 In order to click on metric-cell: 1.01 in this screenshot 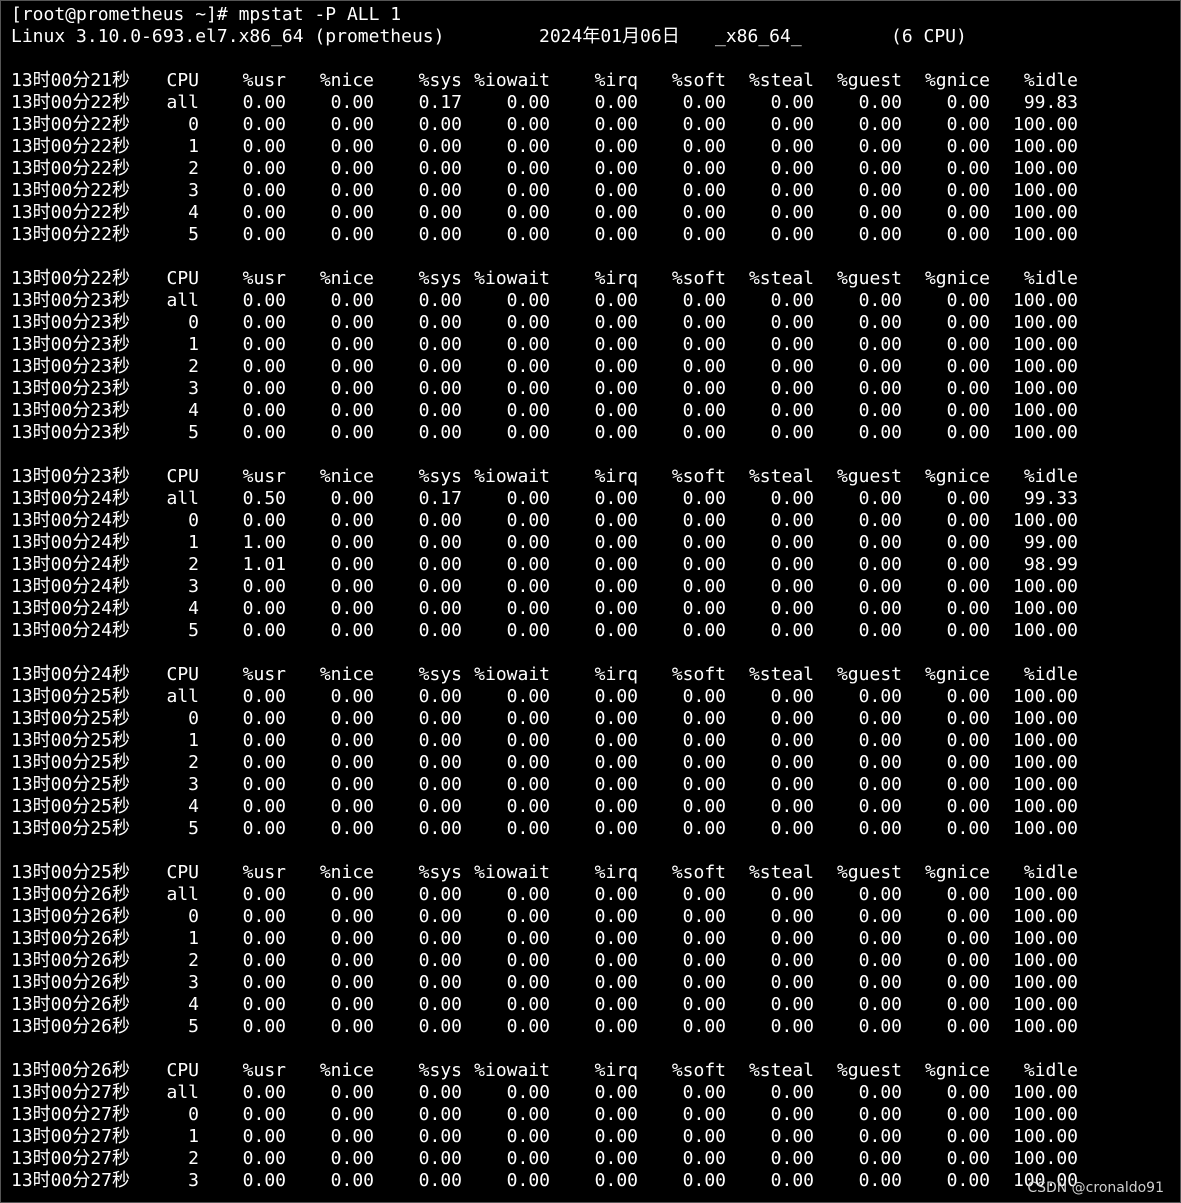, I will do `click(264, 564)`.